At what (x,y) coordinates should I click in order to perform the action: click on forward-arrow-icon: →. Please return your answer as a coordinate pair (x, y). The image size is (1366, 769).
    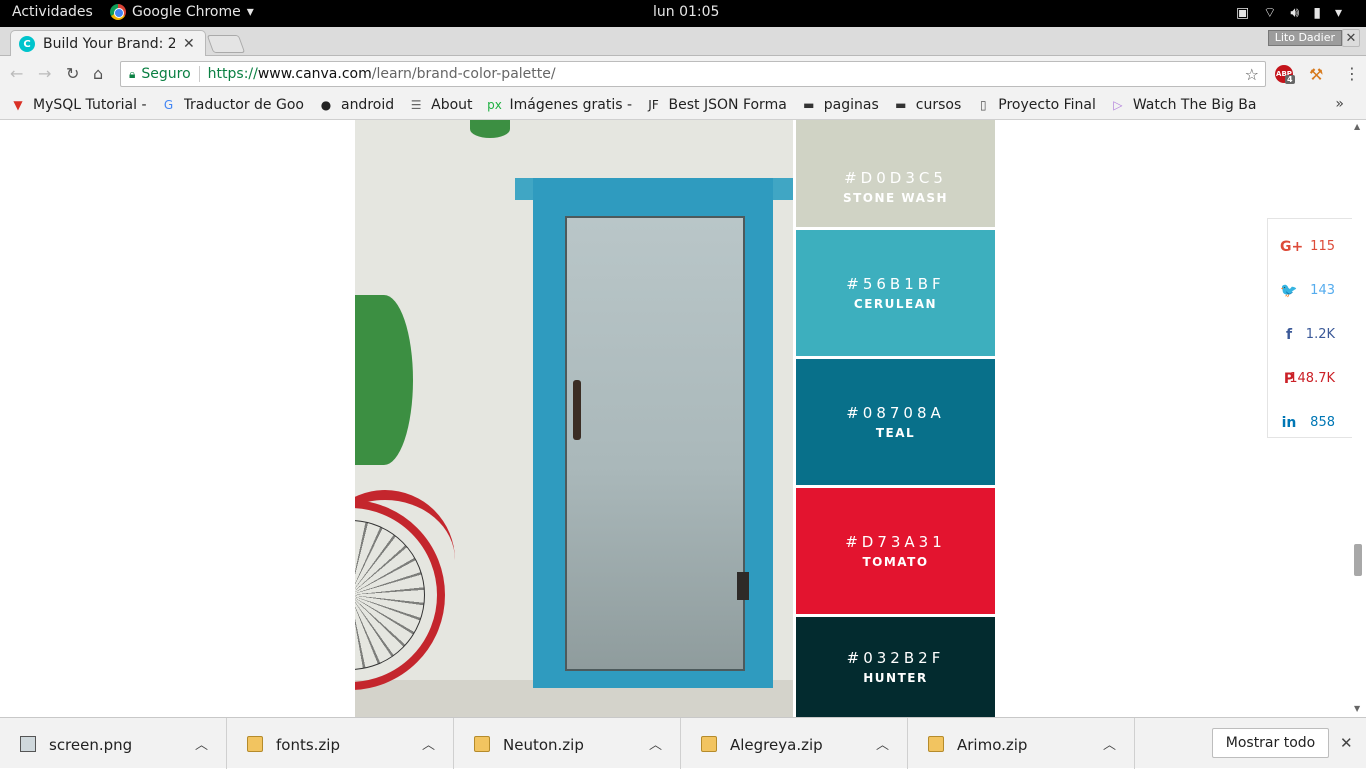
    Looking at the image, I should click on (44, 73).